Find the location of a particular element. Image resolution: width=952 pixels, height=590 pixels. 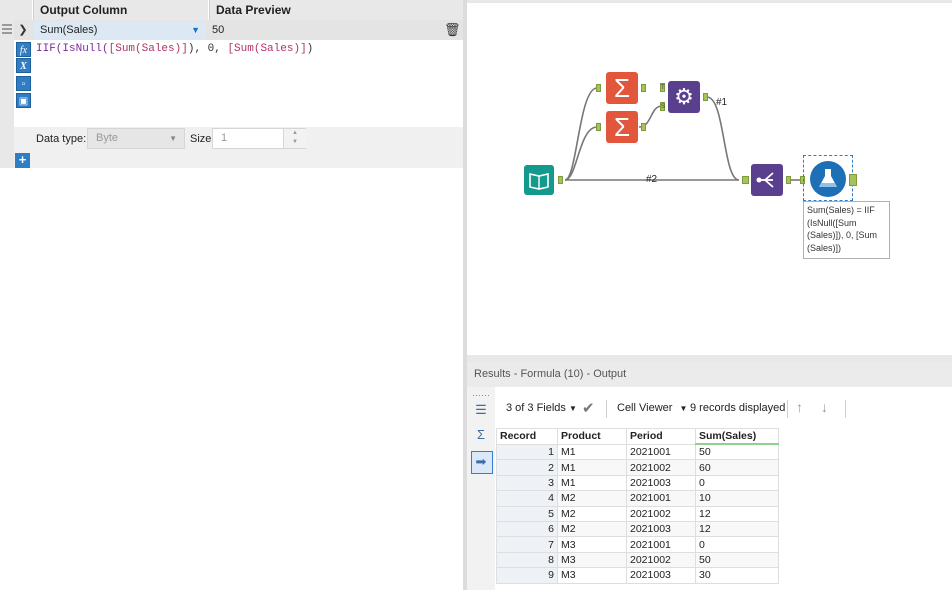

drag-handle-icon is located at coordinates (7, 30).